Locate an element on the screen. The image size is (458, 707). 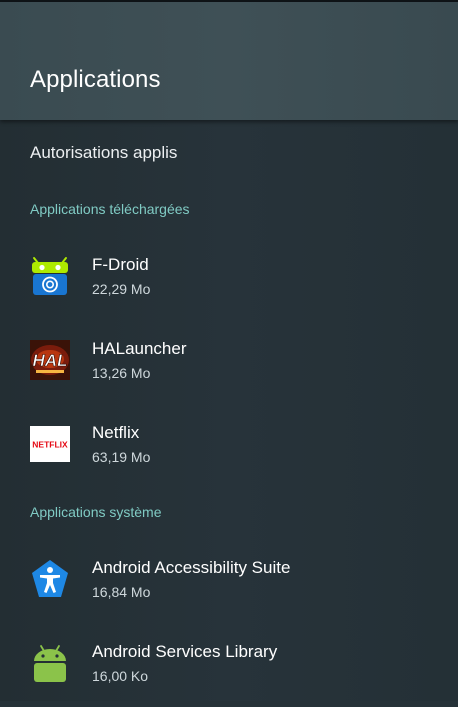
page-title: Applications is located at coordinates (95, 79).